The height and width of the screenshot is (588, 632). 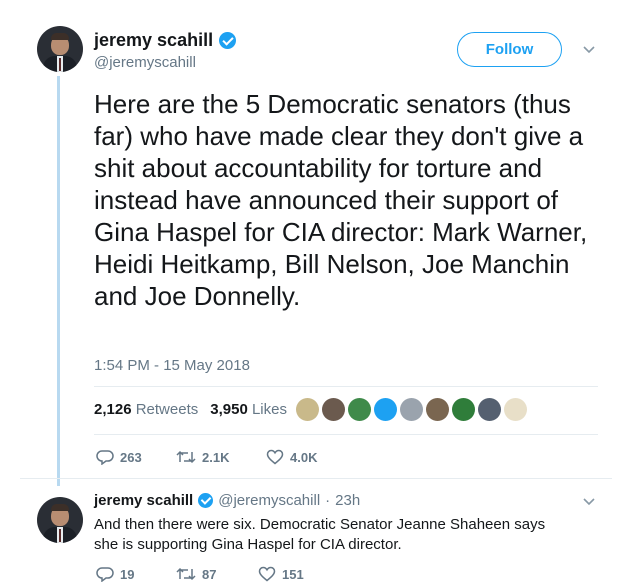 I want to click on author-name-row: jeremy scahill, so click(x=165, y=40).